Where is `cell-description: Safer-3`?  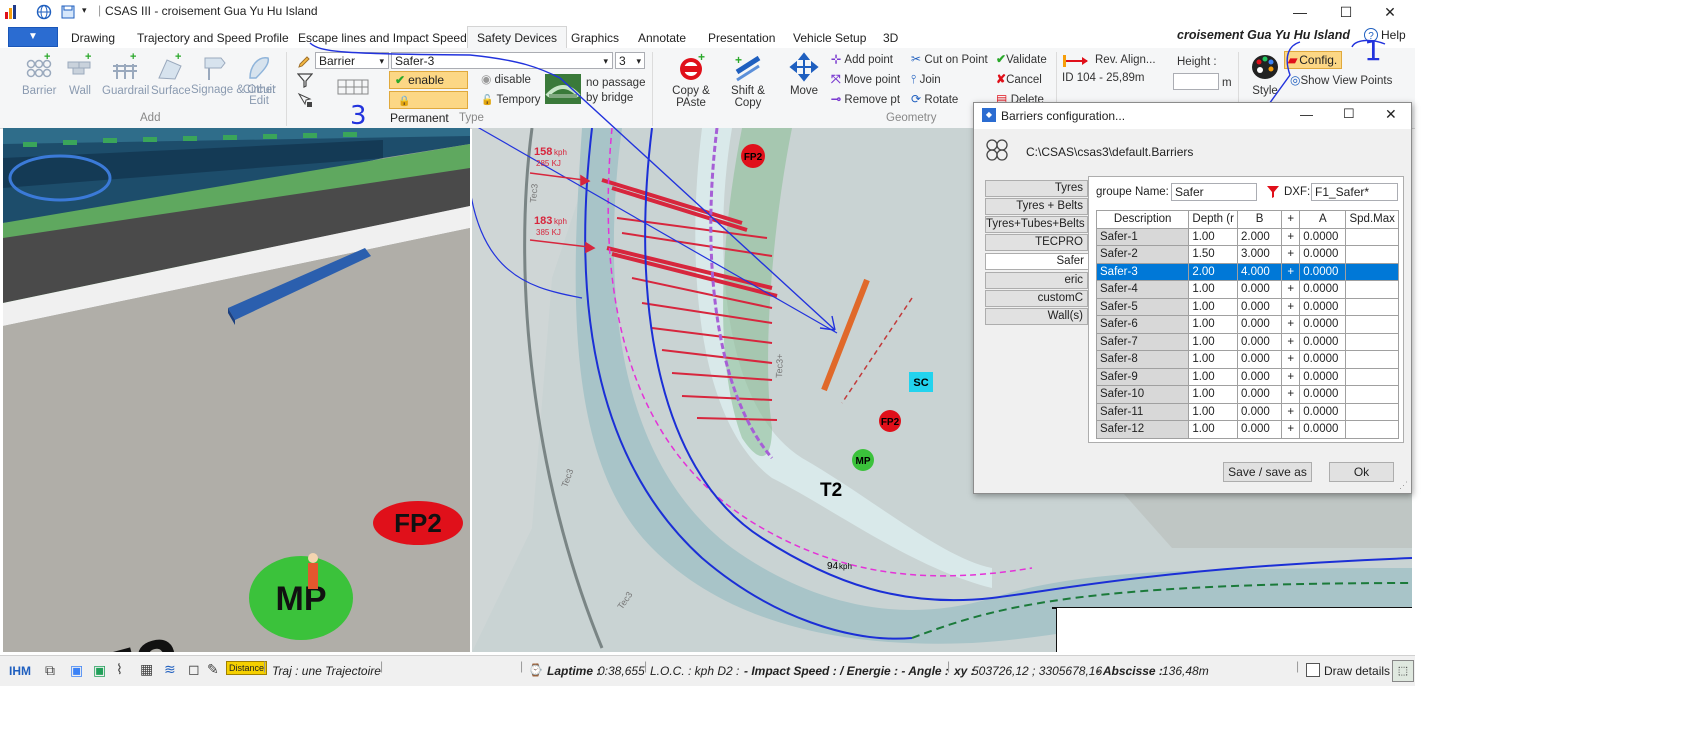 cell-description: Safer-3 is located at coordinates (1142, 271).